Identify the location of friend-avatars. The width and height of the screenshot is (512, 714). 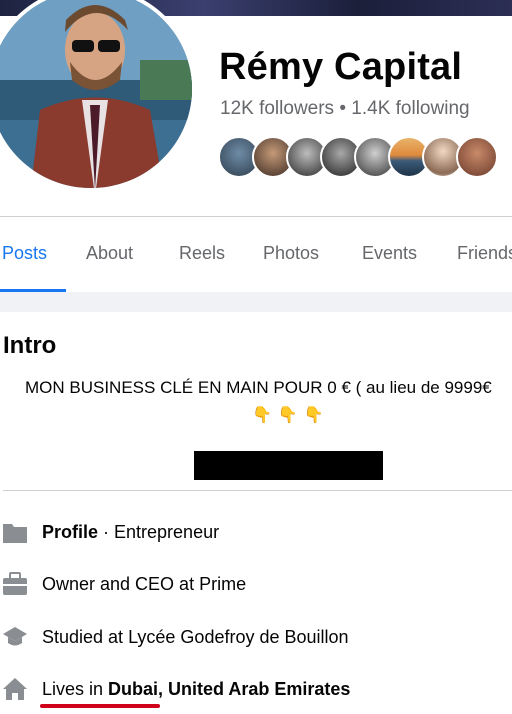
(358, 157).